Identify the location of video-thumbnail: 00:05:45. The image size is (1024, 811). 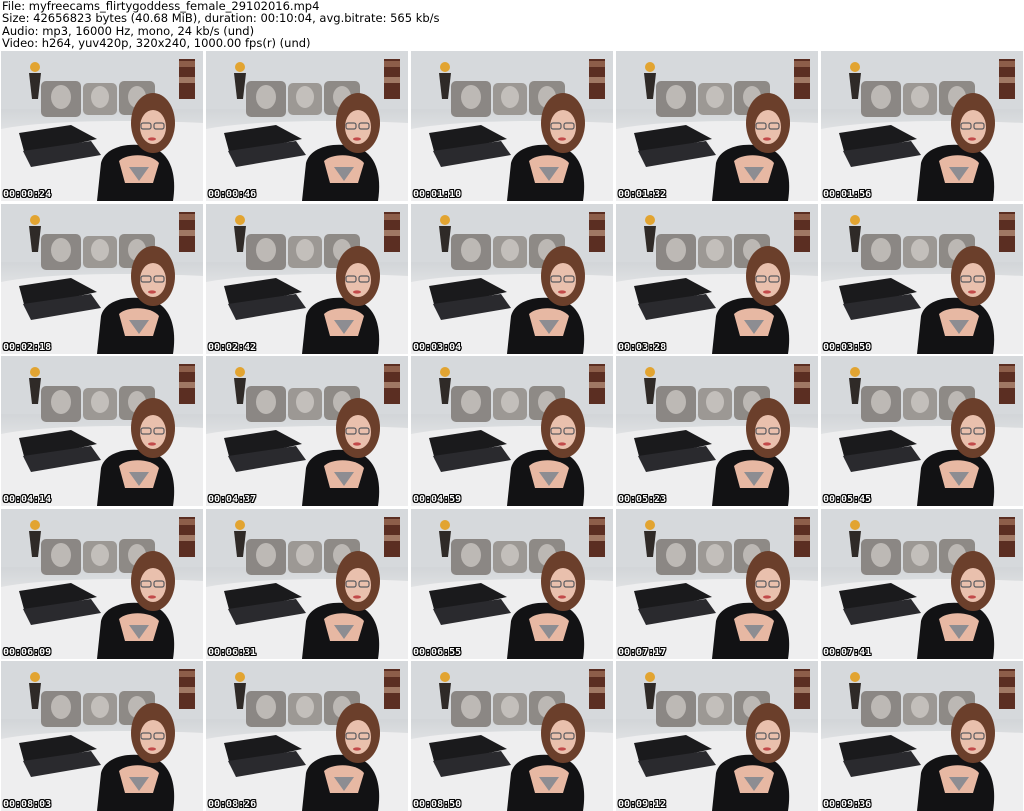
(922, 431).